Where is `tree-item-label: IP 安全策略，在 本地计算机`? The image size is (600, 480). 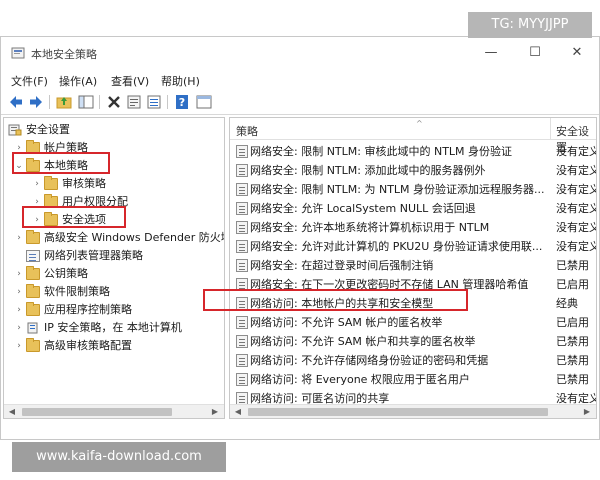
tree-item-label: IP 安全策略，在 本地计算机 is located at coordinates (113, 327).